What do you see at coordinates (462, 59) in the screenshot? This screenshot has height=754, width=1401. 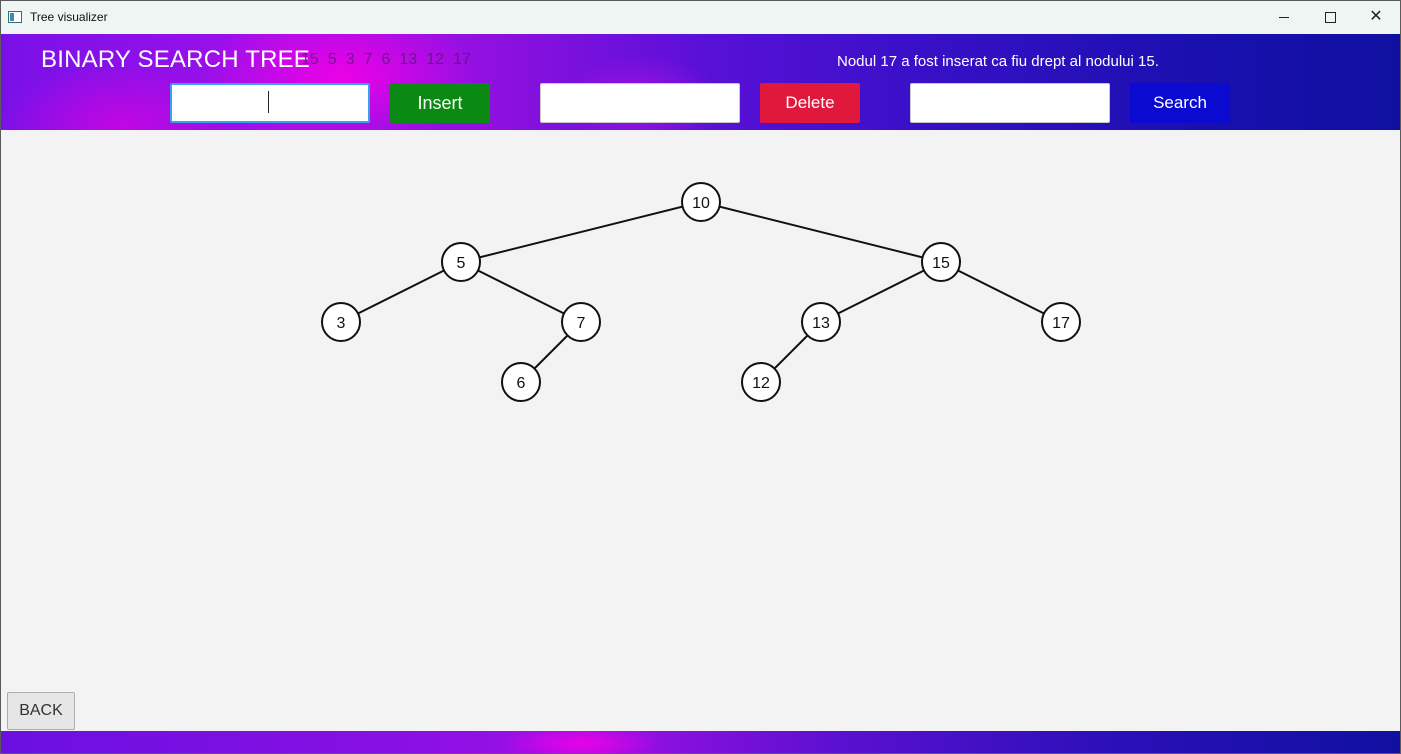 I see `inserted-value: 17` at bounding box center [462, 59].